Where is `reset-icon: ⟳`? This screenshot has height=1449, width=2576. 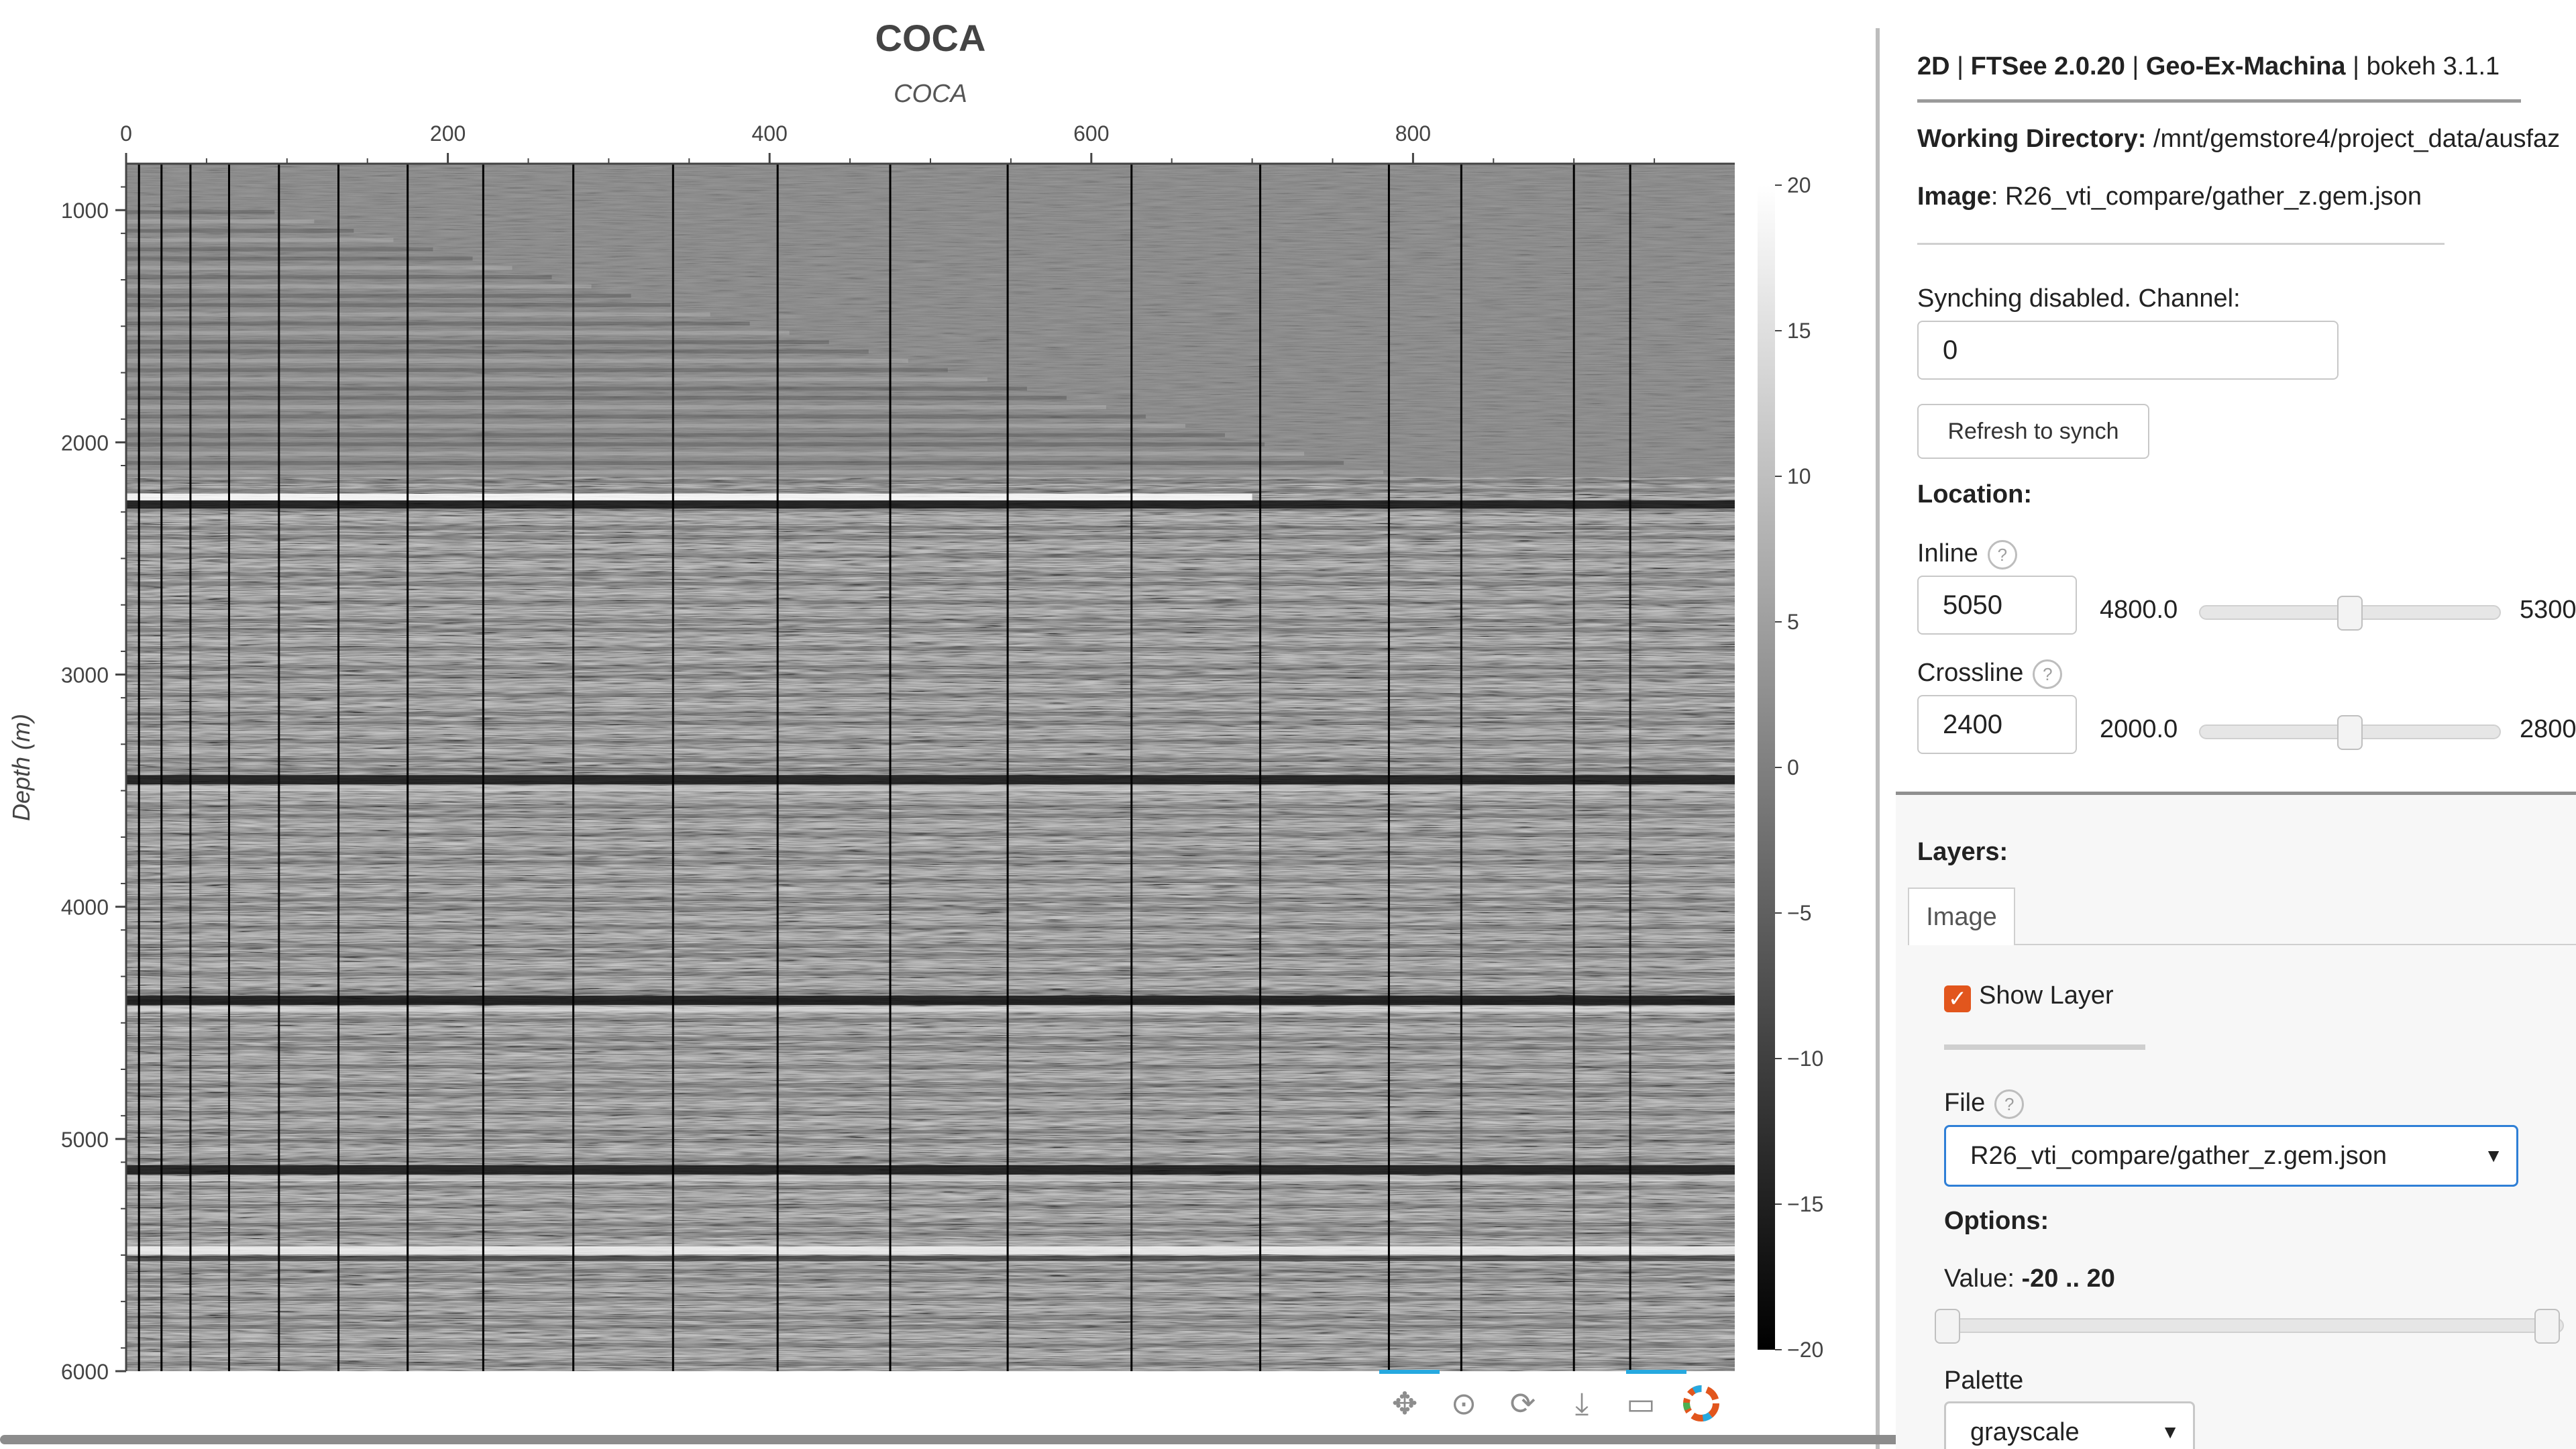 reset-icon: ⟳ is located at coordinates (1523, 1403).